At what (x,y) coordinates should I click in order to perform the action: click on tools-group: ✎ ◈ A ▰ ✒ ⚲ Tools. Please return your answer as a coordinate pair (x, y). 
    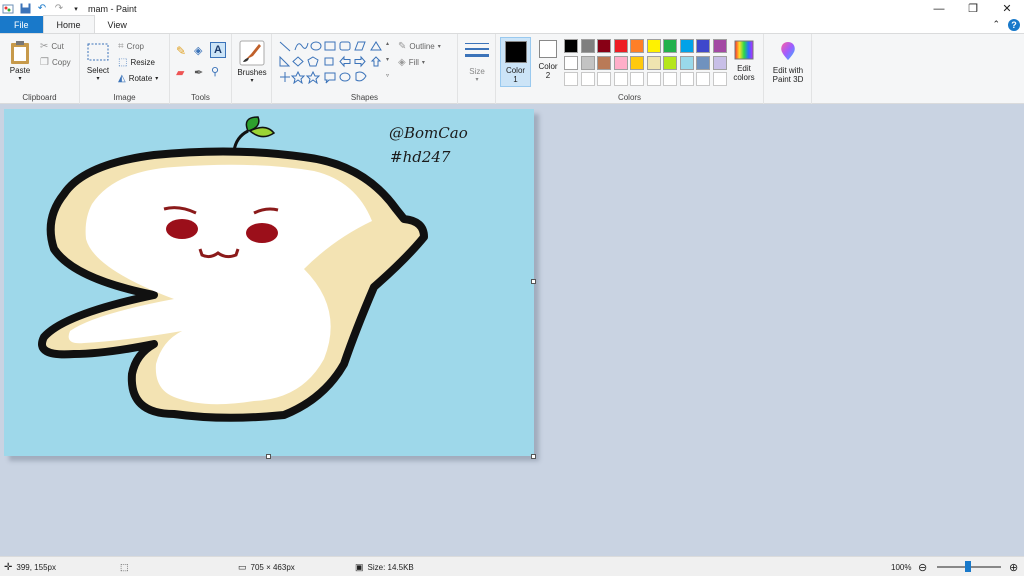
    Looking at the image, I should click on (201, 69).